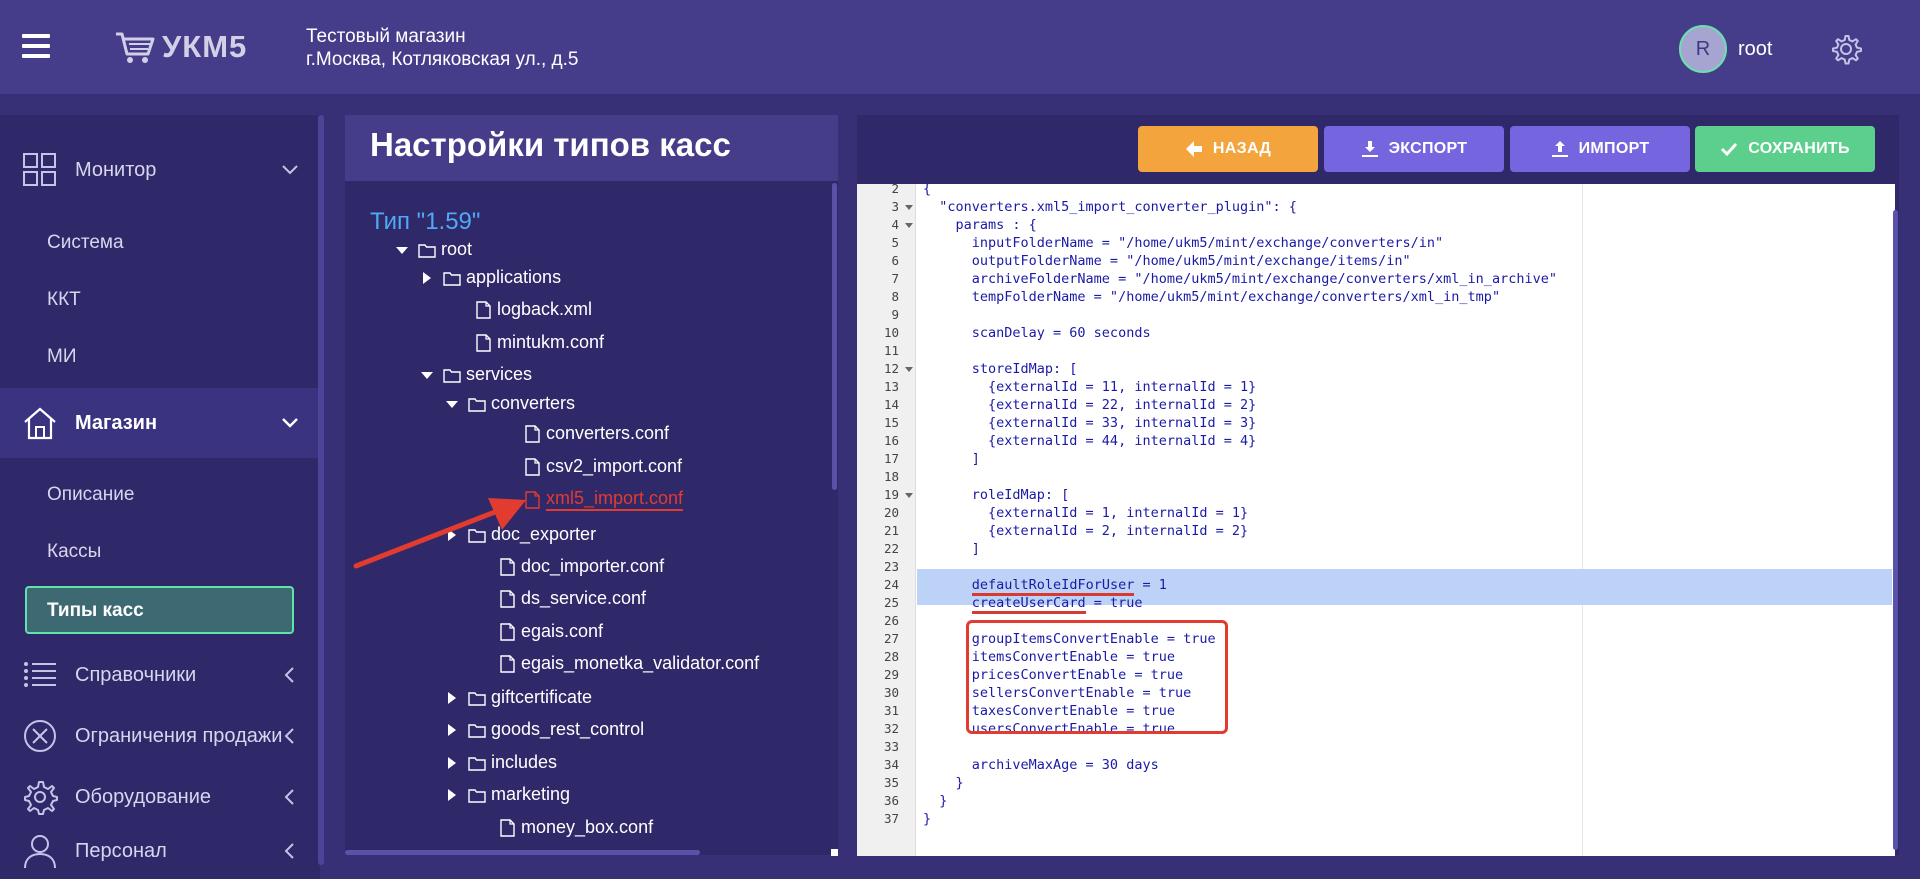  What do you see at coordinates (628, 663) in the screenshot?
I see `tree-file: egais_monetka_validator.conf` at bounding box center [628, 663].